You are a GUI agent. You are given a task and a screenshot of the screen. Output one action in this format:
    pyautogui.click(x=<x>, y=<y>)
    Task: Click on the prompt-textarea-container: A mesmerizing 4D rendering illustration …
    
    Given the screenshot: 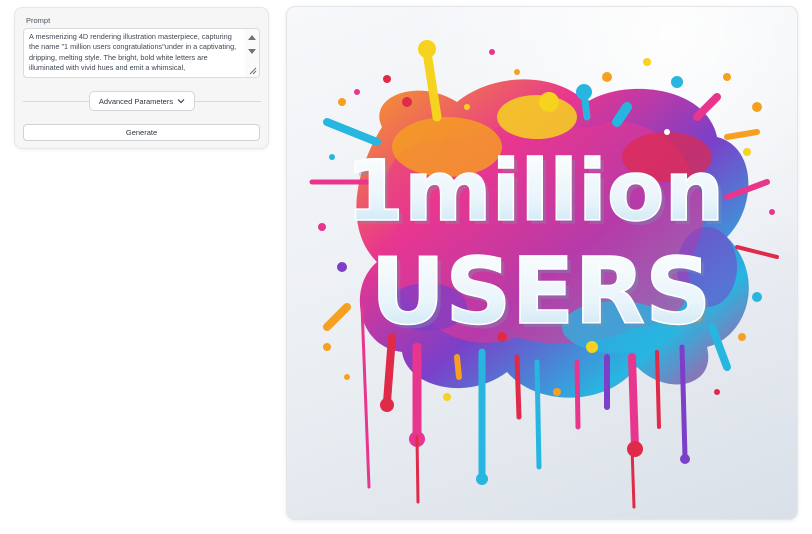 What is the action you would take?
    pyautogui.click(x=141, y=53)
    